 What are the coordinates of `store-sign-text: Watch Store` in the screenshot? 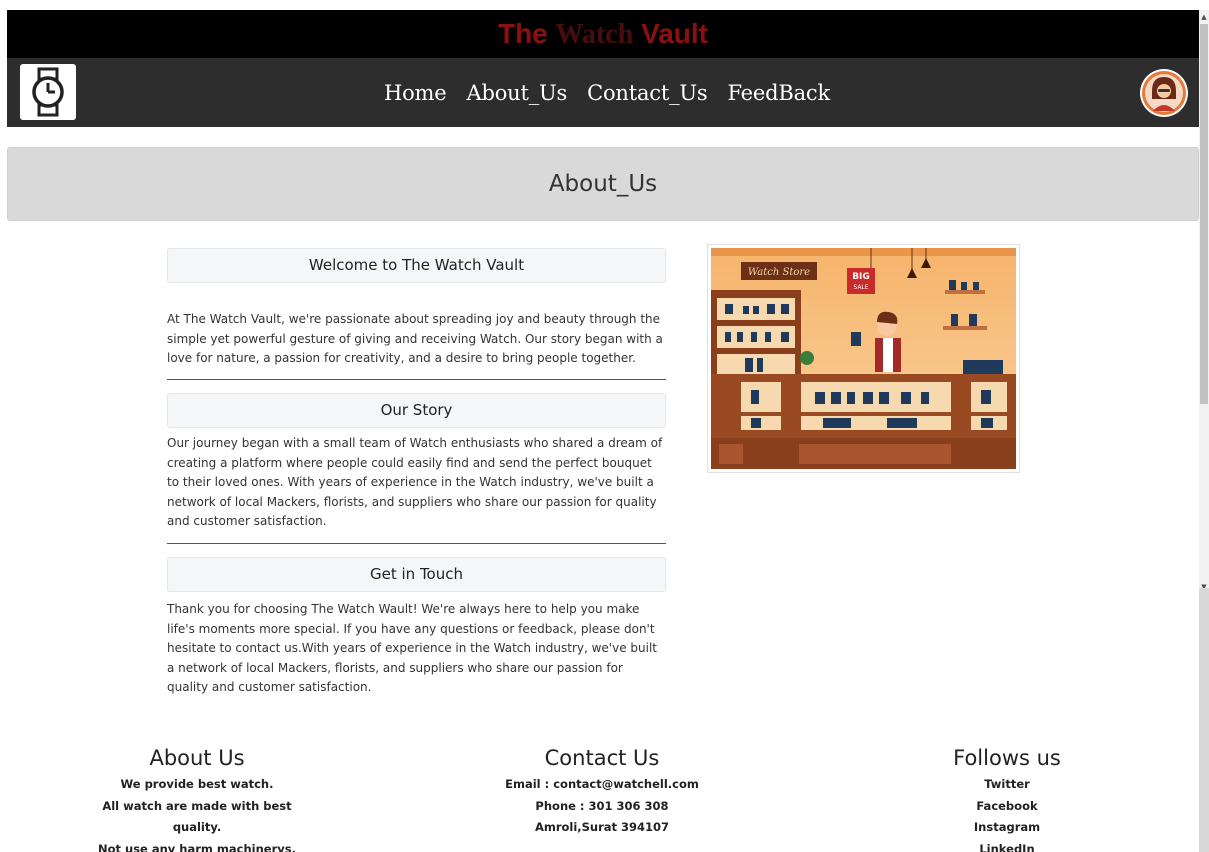 It's located at (779, 272).